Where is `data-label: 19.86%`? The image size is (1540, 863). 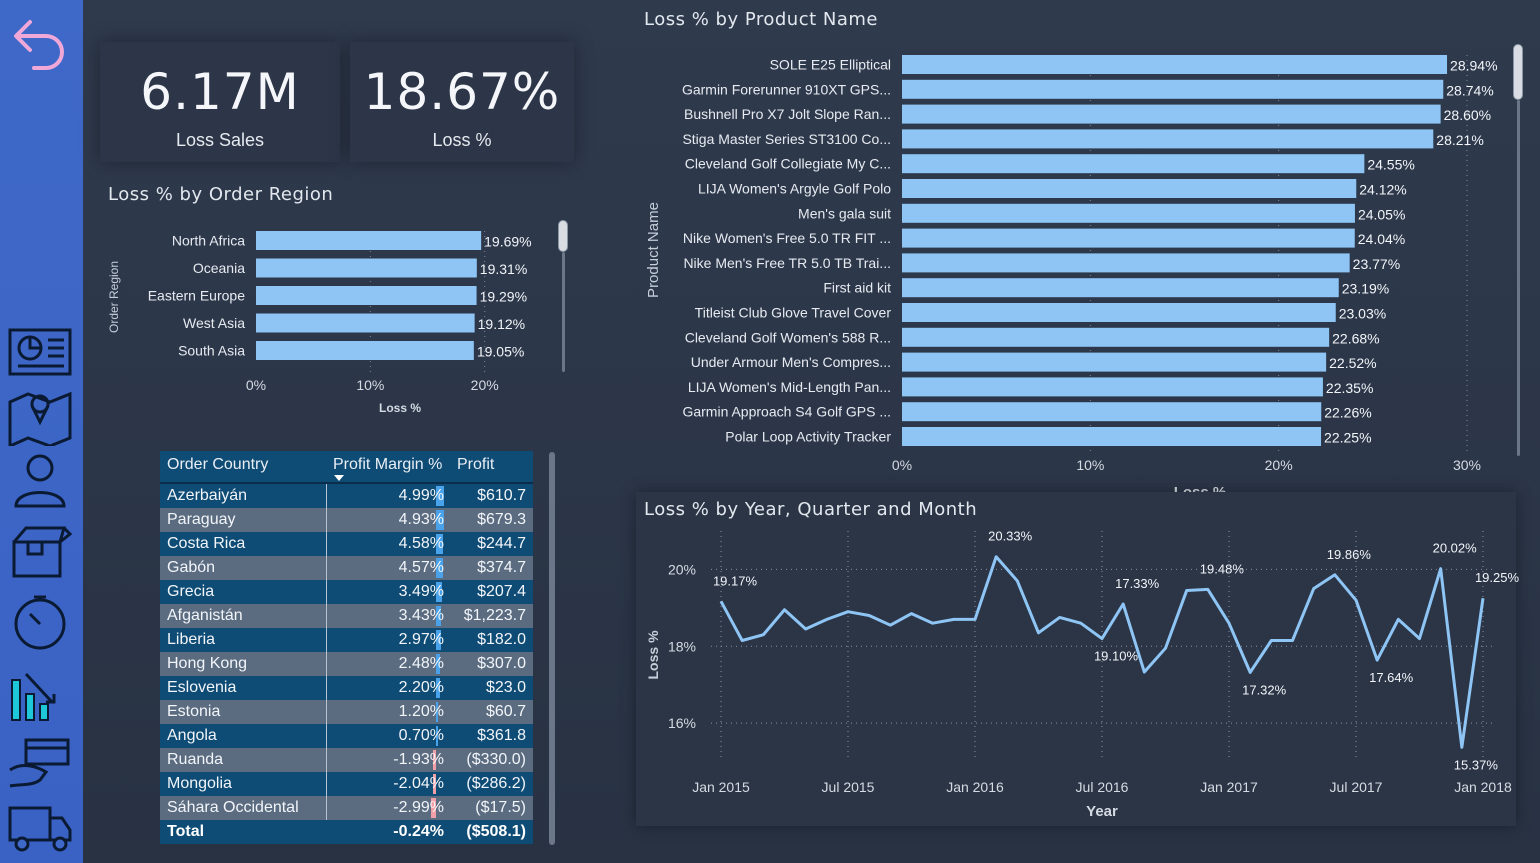 data-label: 19.86% is located at coordinates (1349, 554).